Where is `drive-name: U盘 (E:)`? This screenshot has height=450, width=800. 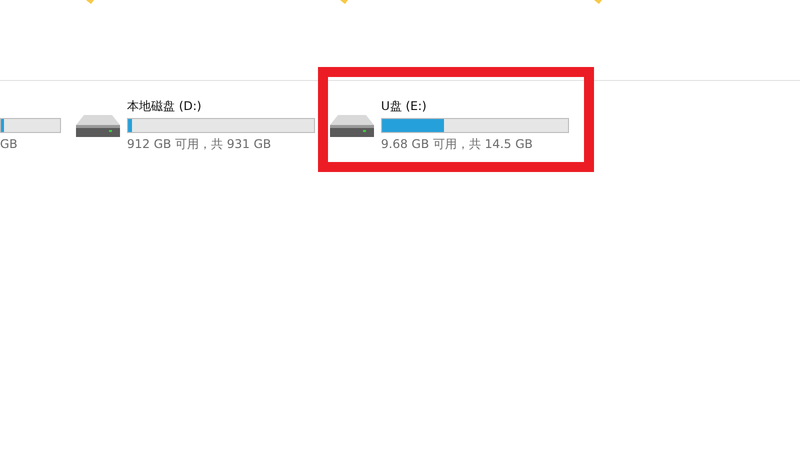 drive-name: U盘 (E:) is located at coordinates (404, 106).